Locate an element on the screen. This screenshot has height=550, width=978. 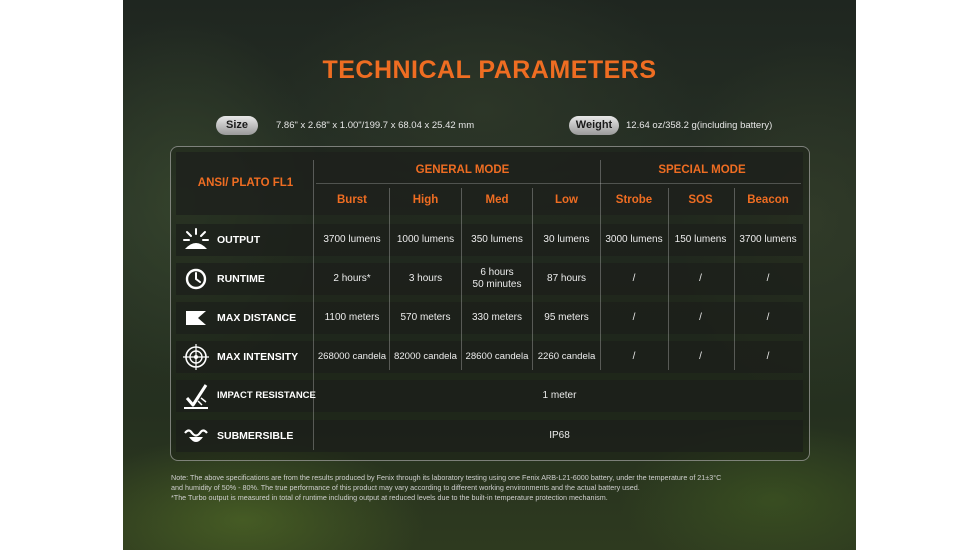
impact-check-icon is located at coordinates (196, 396).